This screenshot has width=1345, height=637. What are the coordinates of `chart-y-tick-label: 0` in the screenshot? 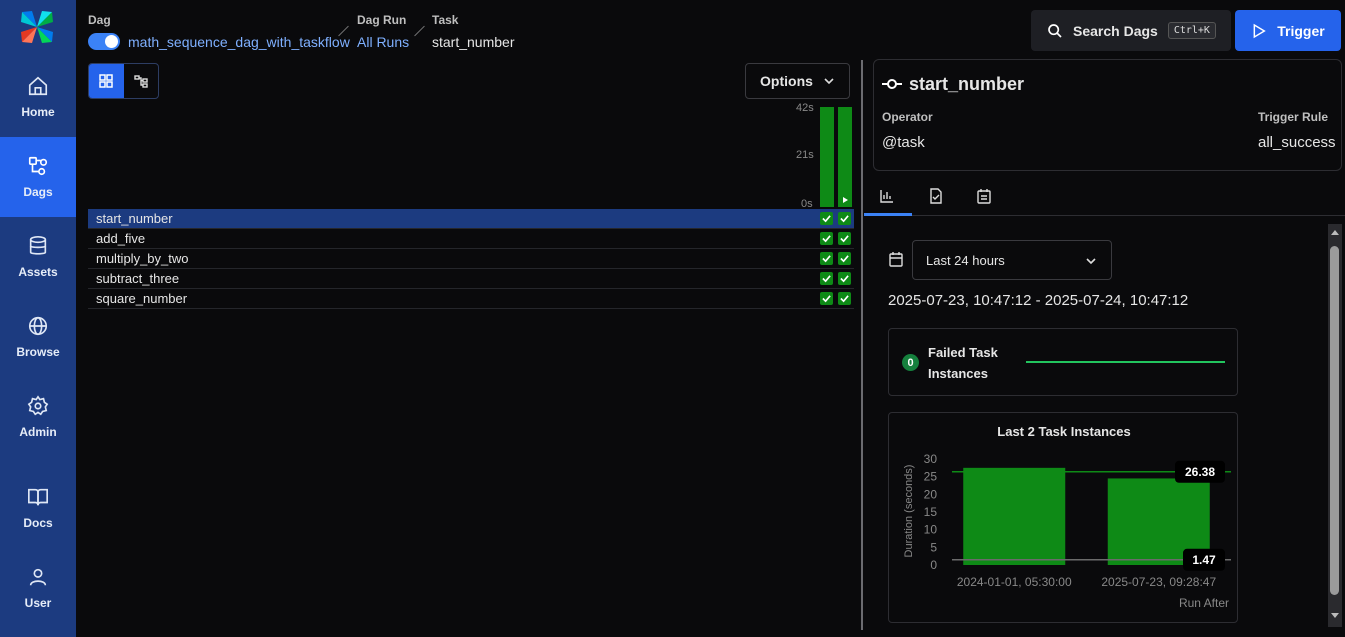 It's located at (933, 565).